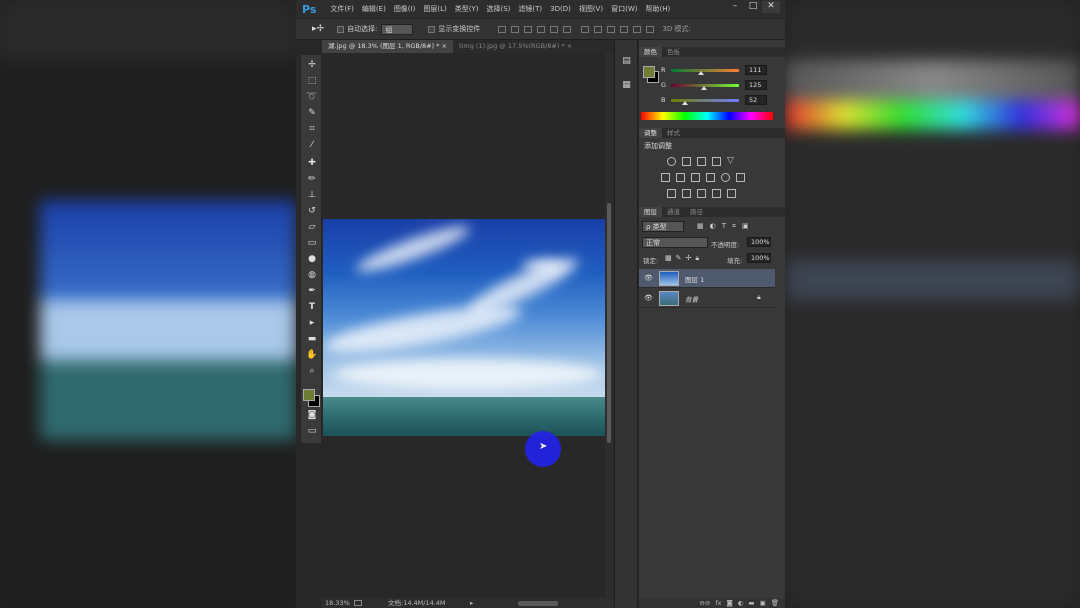 This screenshot has width=1080, height=608. I want to click on posterize-icon, so click(686, 193).